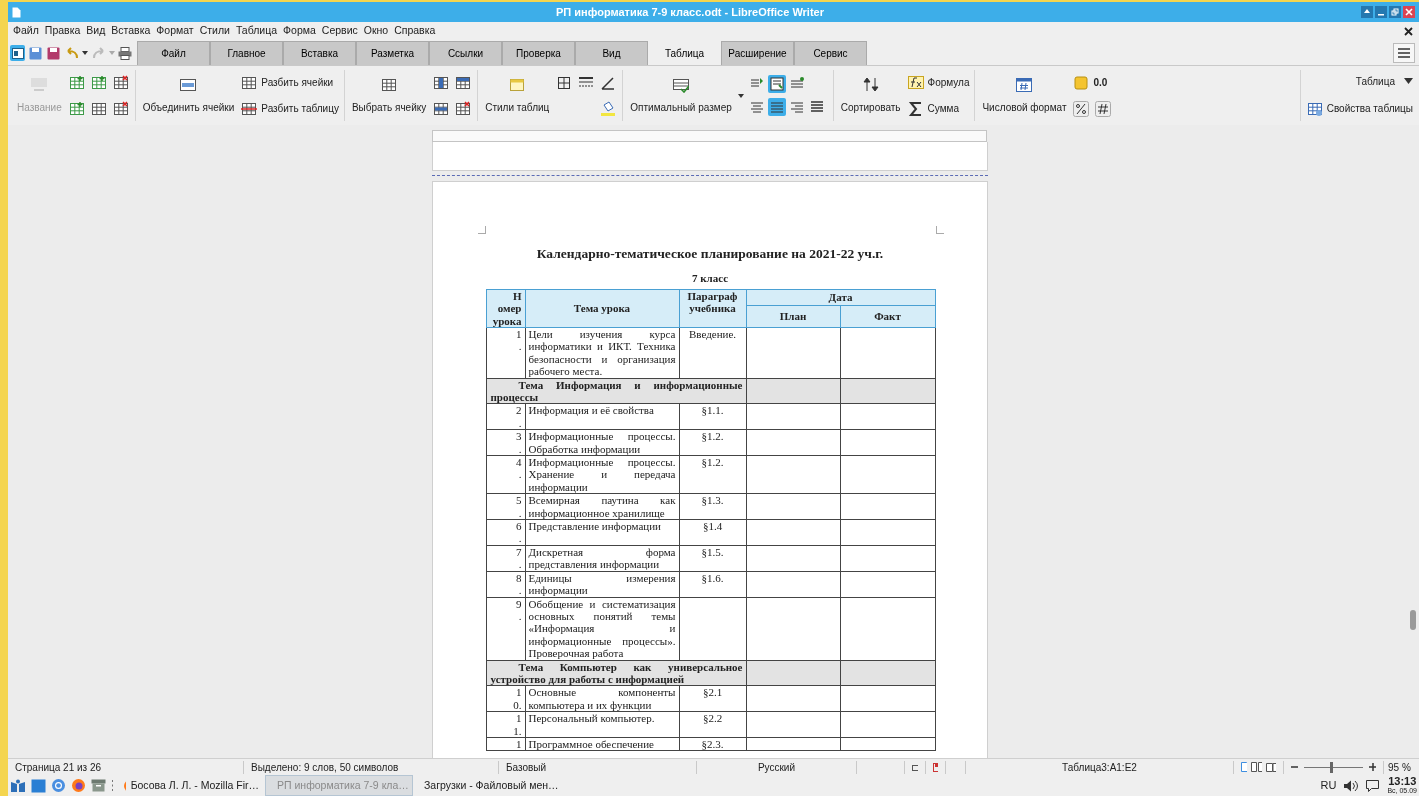  What do you see at coordinates (777, 767) in the screenshot?
I see `language-indicator: Русский` at bounding box center [777, 767].